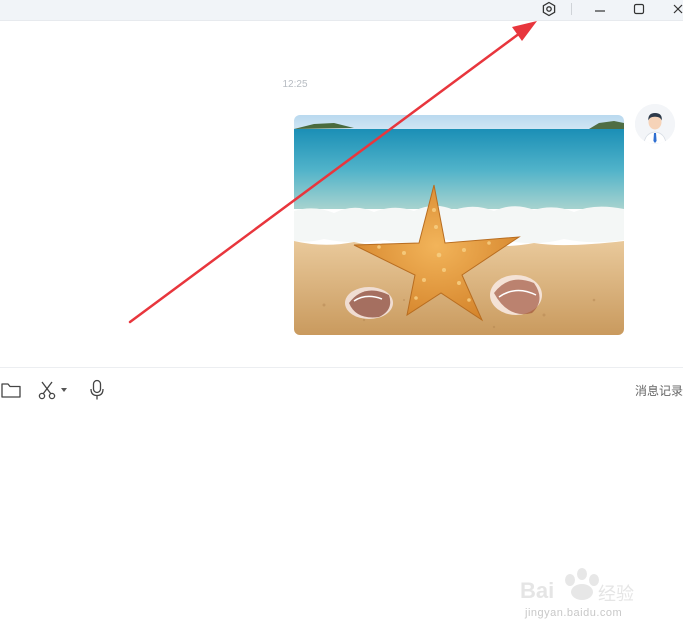  Describe the element at coordinates (341, 367) in the screenshot. I see `composer-divider` at that location.